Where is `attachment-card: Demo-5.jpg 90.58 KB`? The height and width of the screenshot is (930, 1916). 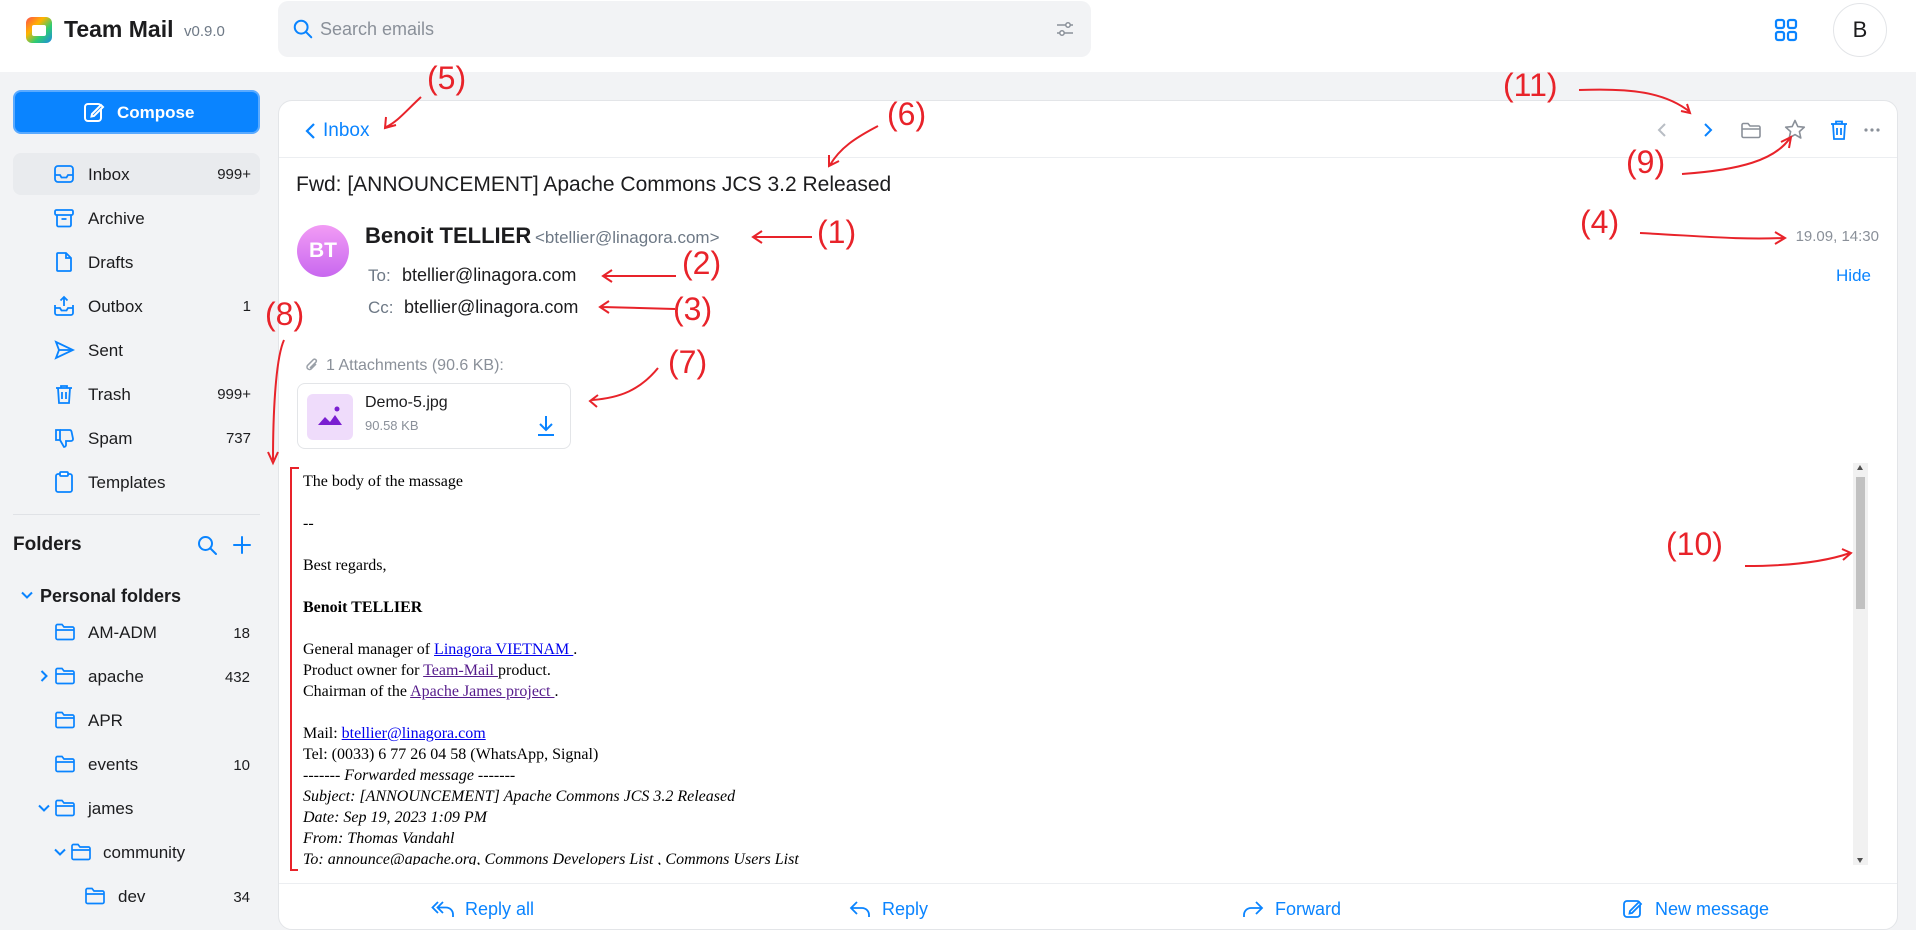
attachment-card: Demo-5.jpg 90.58 KB is located at coordinates (434, 416).